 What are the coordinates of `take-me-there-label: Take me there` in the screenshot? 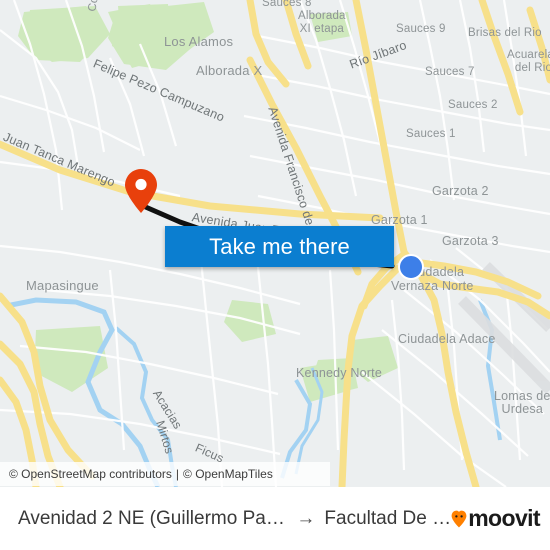 It's located at (279, 246).